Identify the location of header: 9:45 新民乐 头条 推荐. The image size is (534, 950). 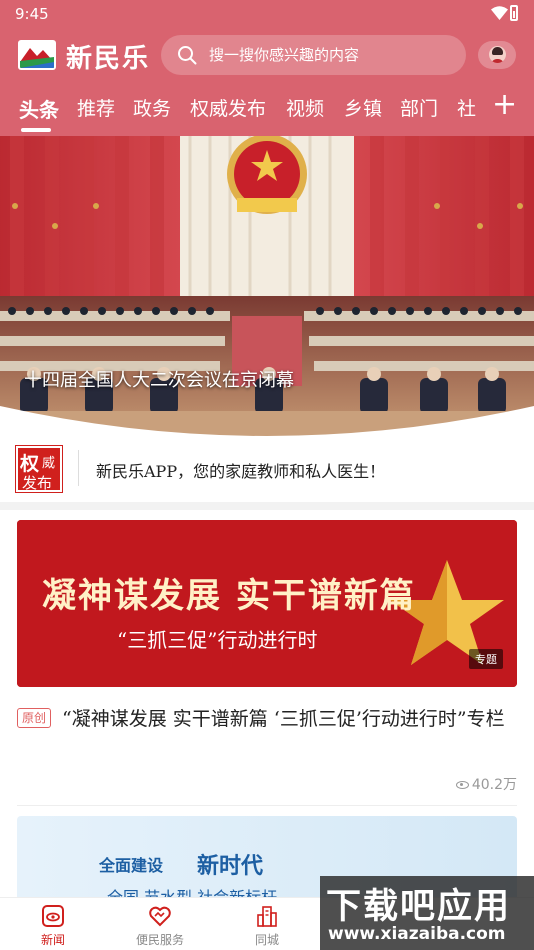
(267, 68).